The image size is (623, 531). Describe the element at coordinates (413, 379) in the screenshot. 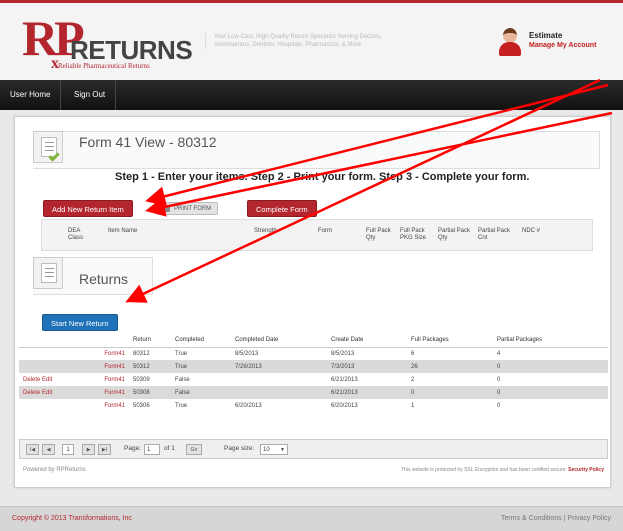

I see `row-full-packages: 2` at that location.